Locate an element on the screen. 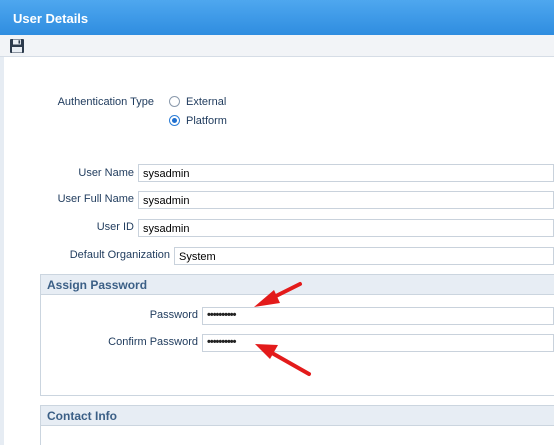  annotation-arrow-password is located at coordinates (278, 294).